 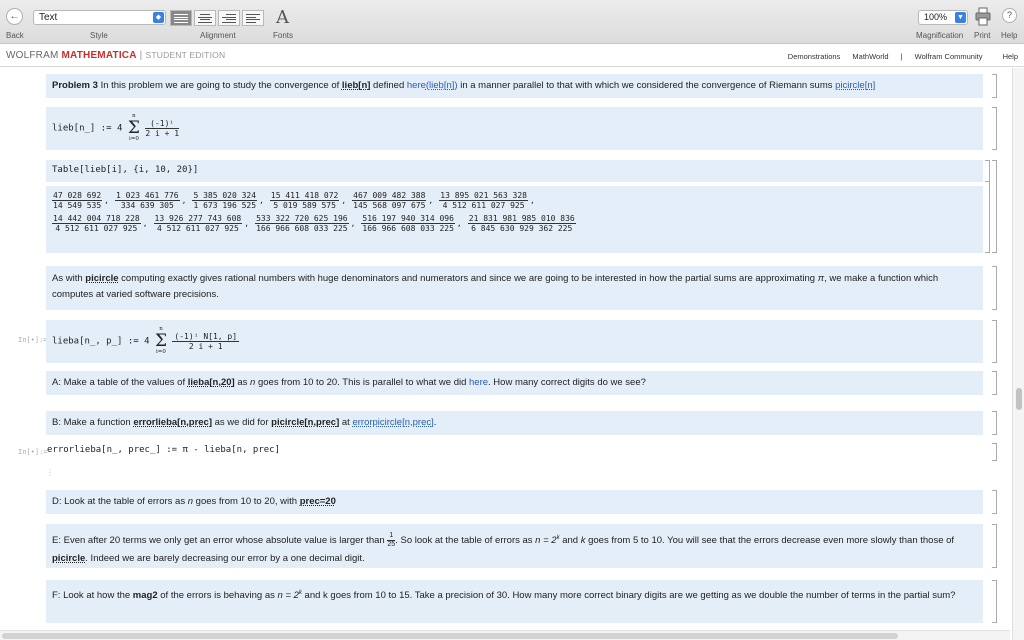 I want to click on output-fraction: 467 009 482 388 145 568 097 675, so click(x=389, y=200).